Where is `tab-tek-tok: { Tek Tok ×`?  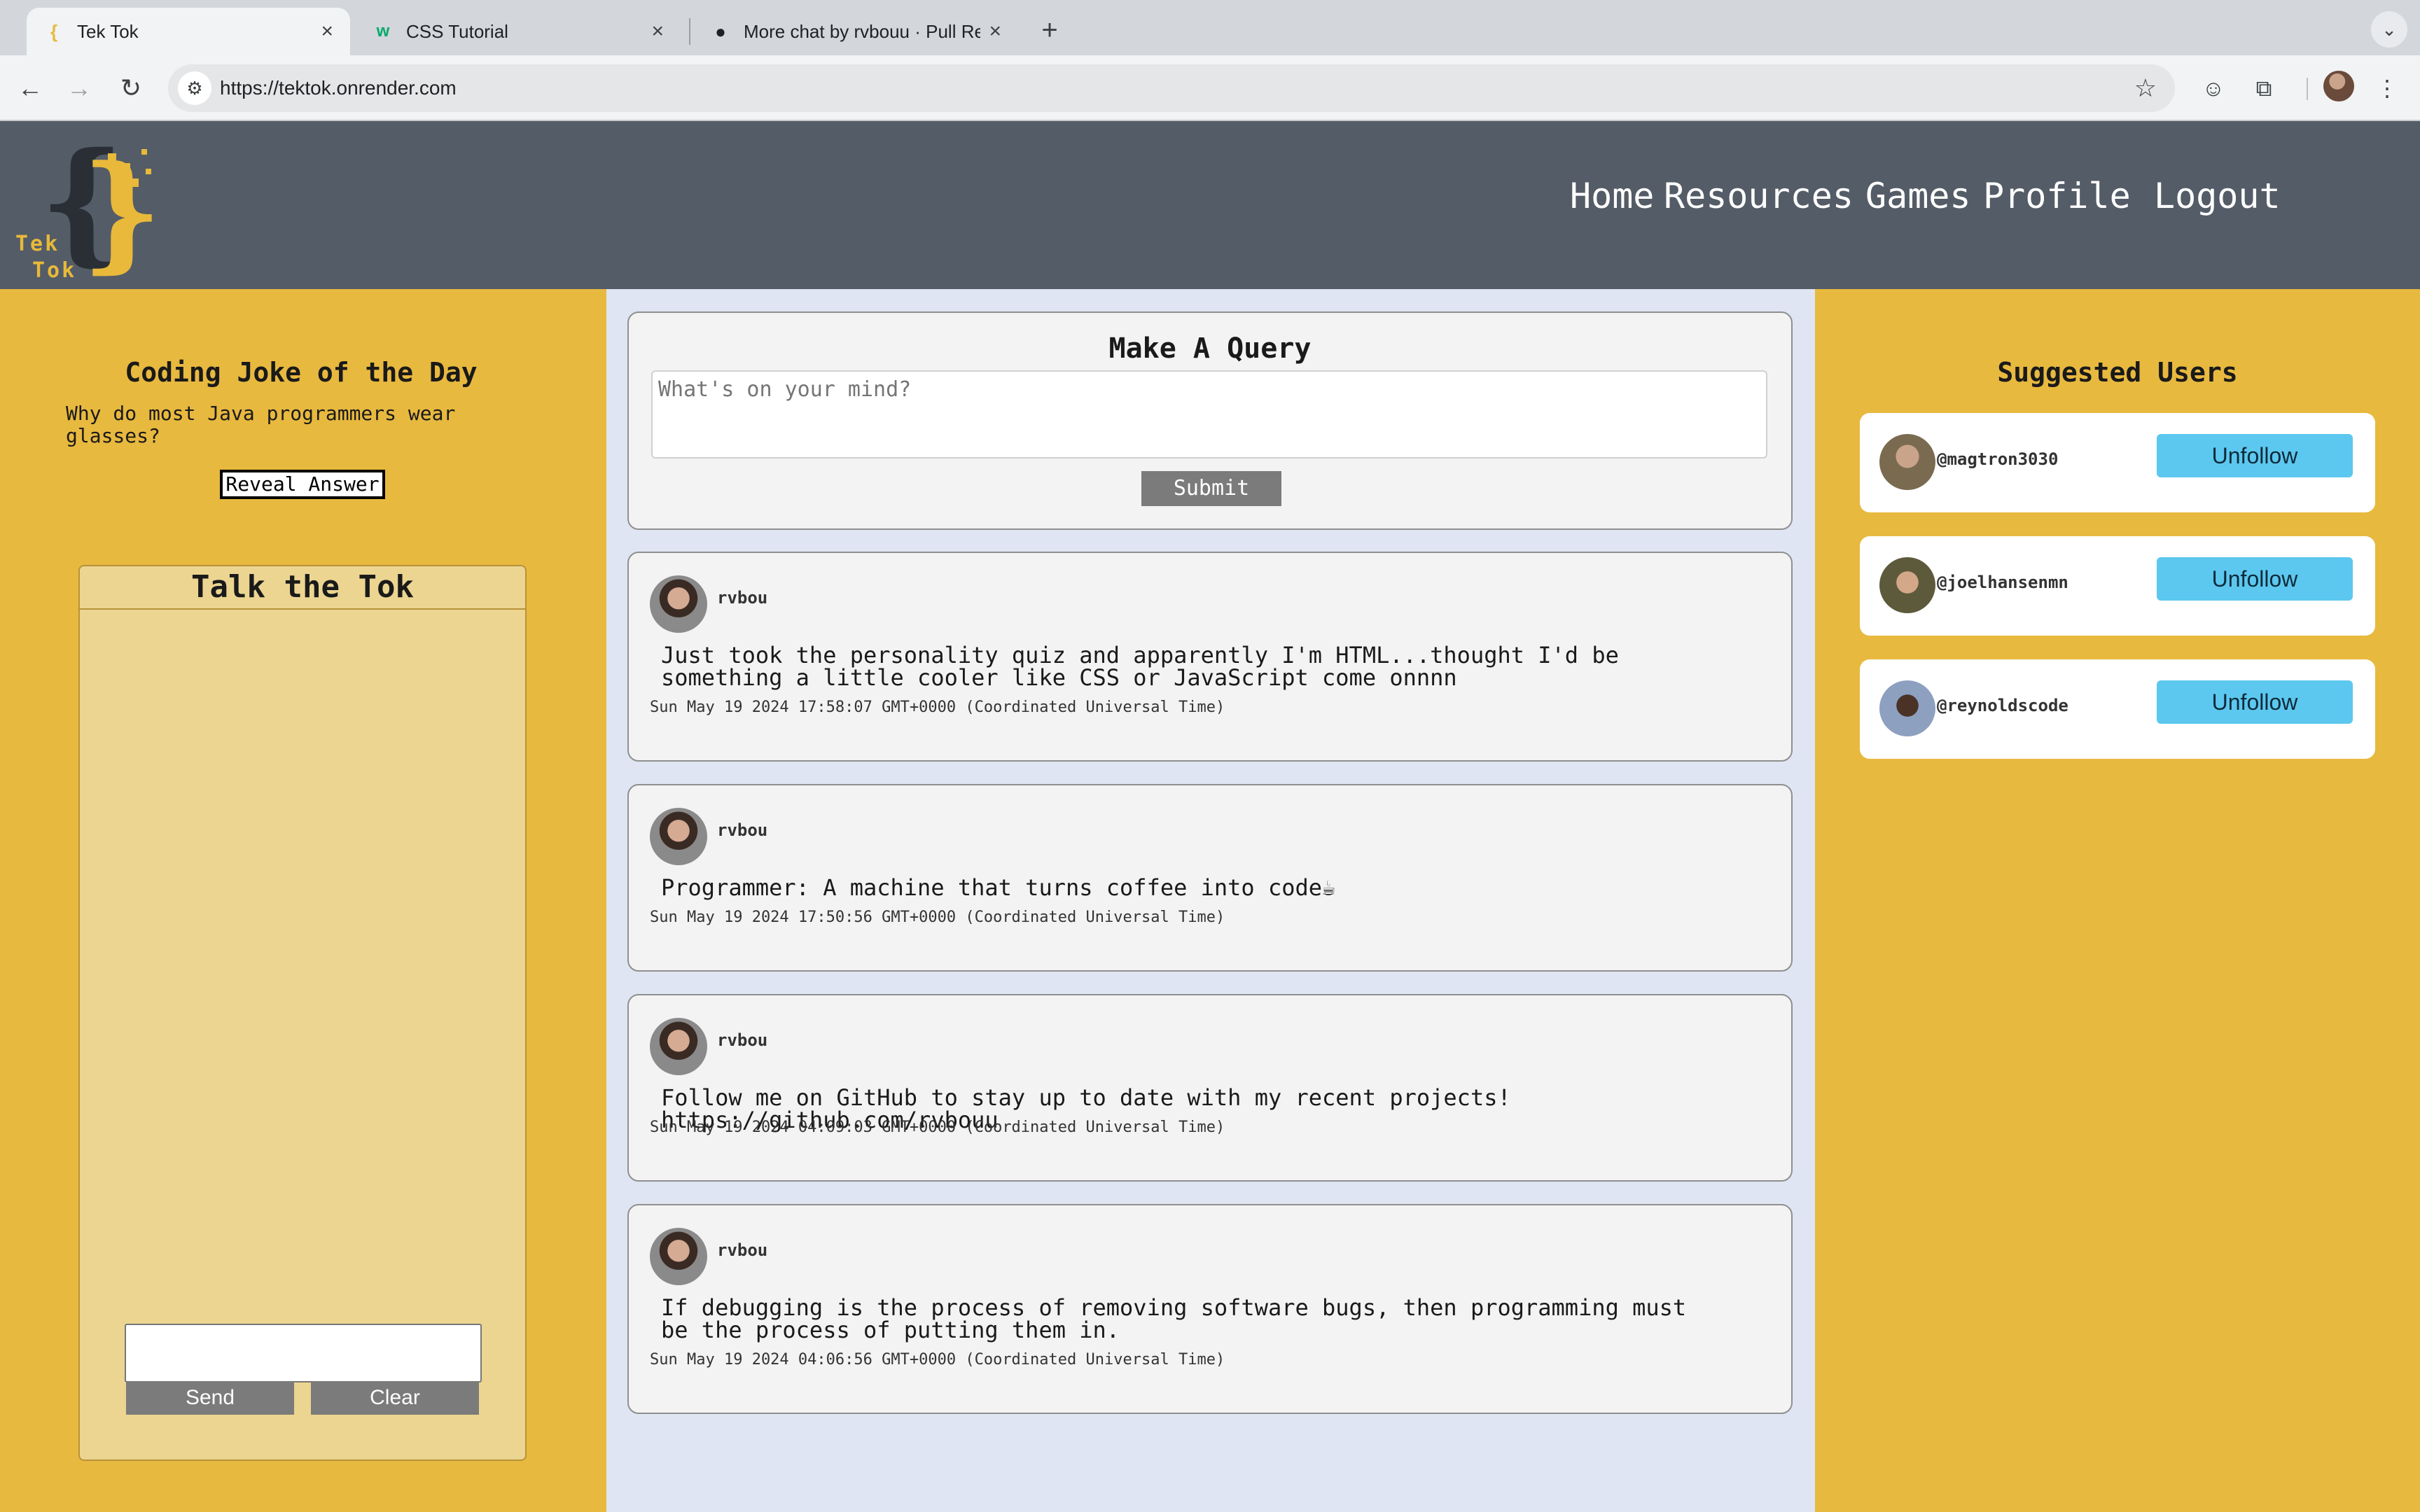 tab-tek-tok: { Tek Tok × is located at coordinates (188, 31).